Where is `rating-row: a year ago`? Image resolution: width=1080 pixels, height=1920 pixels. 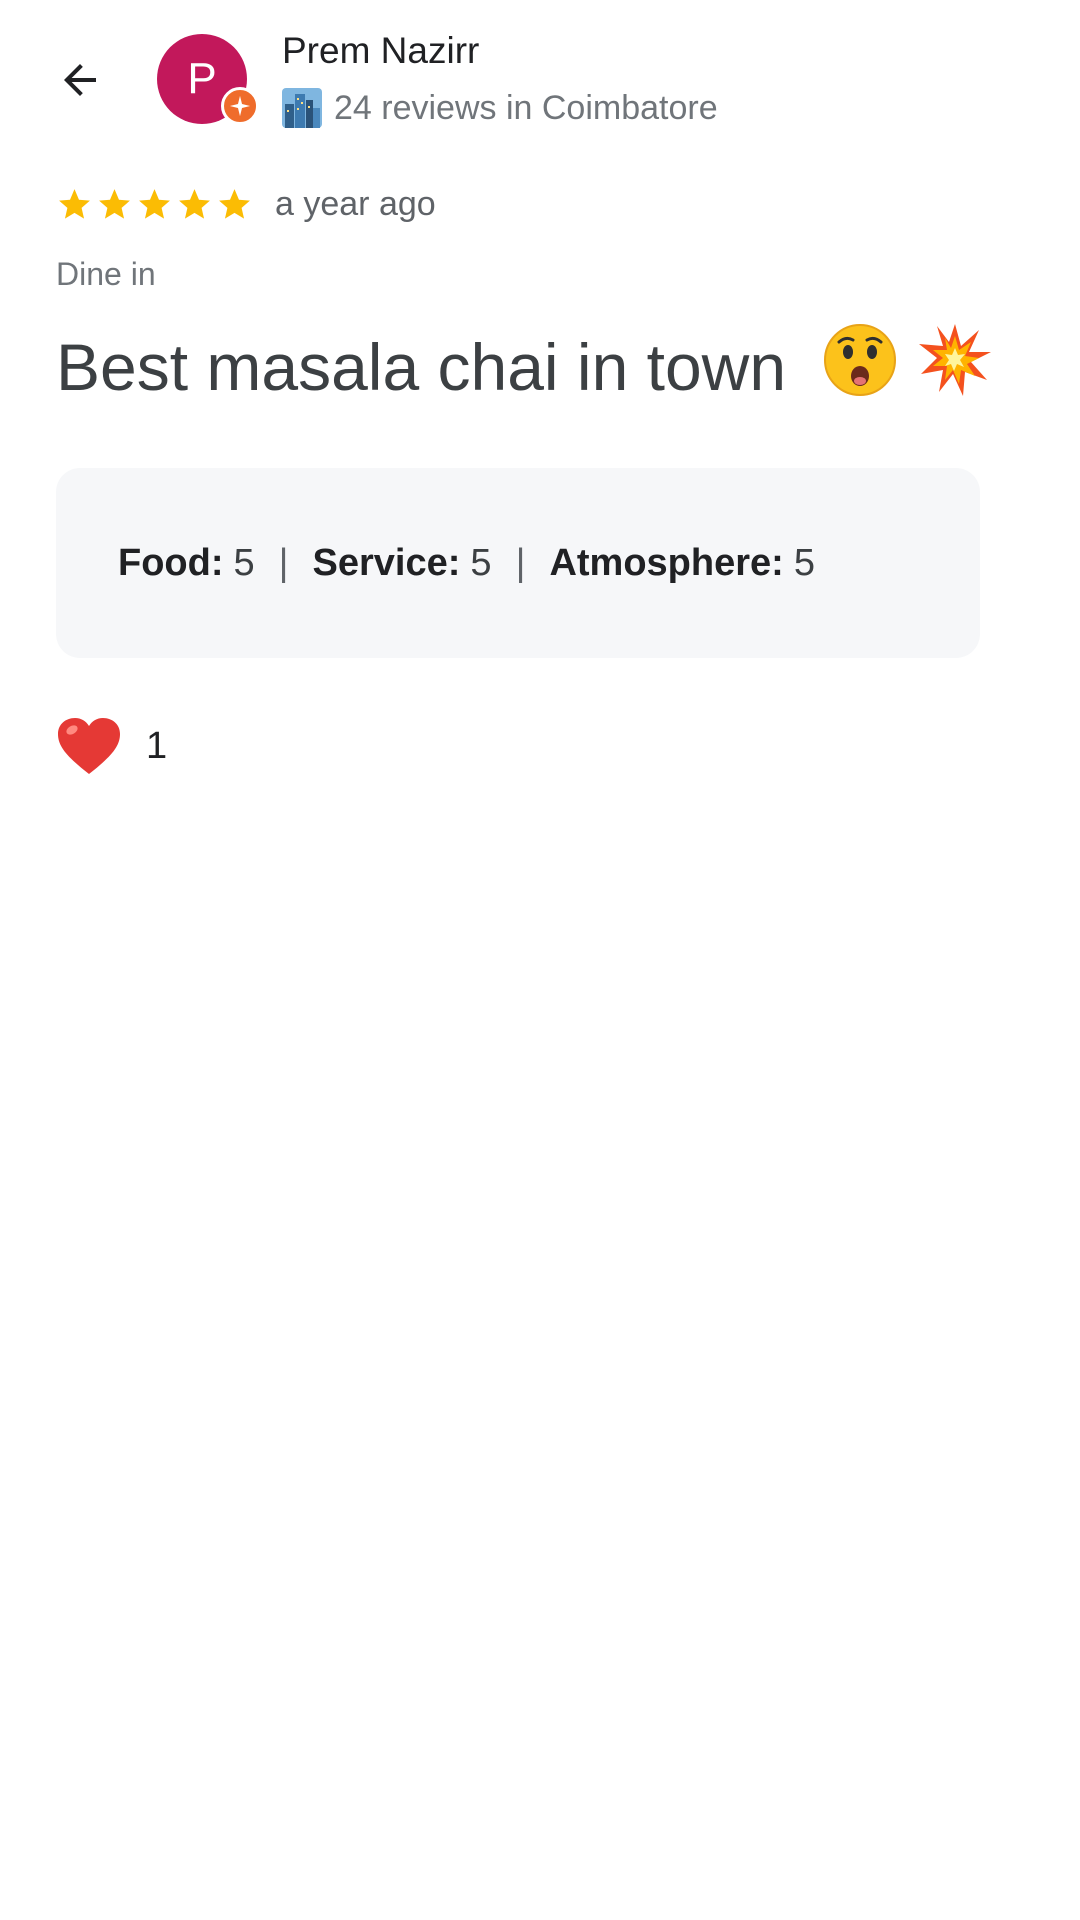 rating-row: a year ago is located at coordinates (246, 204).